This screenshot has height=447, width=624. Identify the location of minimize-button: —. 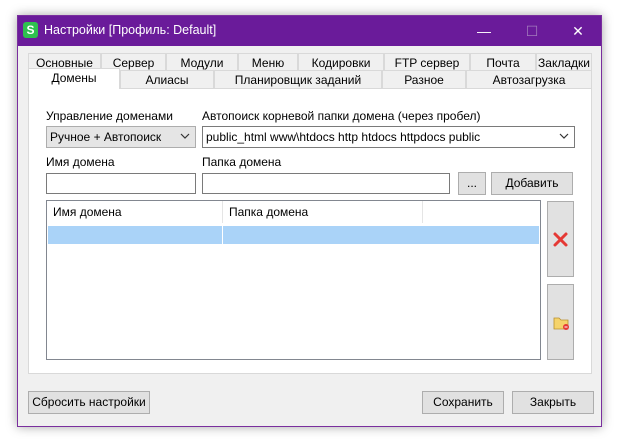
(484, 31).